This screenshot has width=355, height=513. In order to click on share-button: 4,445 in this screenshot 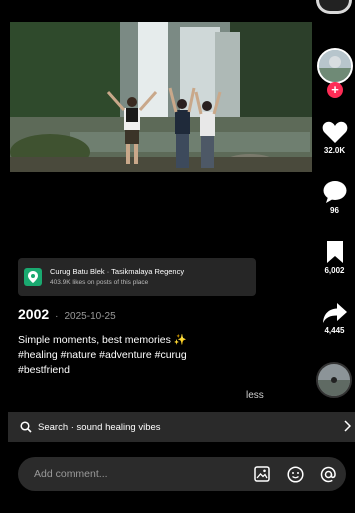, I will do `click(334, 318)`.